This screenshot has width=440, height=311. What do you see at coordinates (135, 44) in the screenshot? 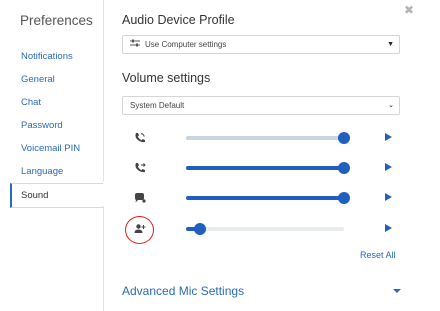
I see `sliders-icon` at bounding box center [135, 44].